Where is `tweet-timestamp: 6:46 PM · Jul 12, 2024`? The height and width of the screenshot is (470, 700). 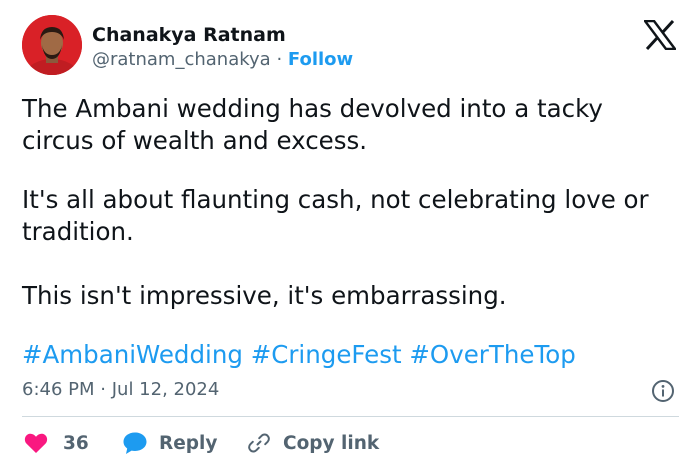
tweet-timestamp: 6:46 PM · Jul 12, 2024 is located at coordinates (120, 390).